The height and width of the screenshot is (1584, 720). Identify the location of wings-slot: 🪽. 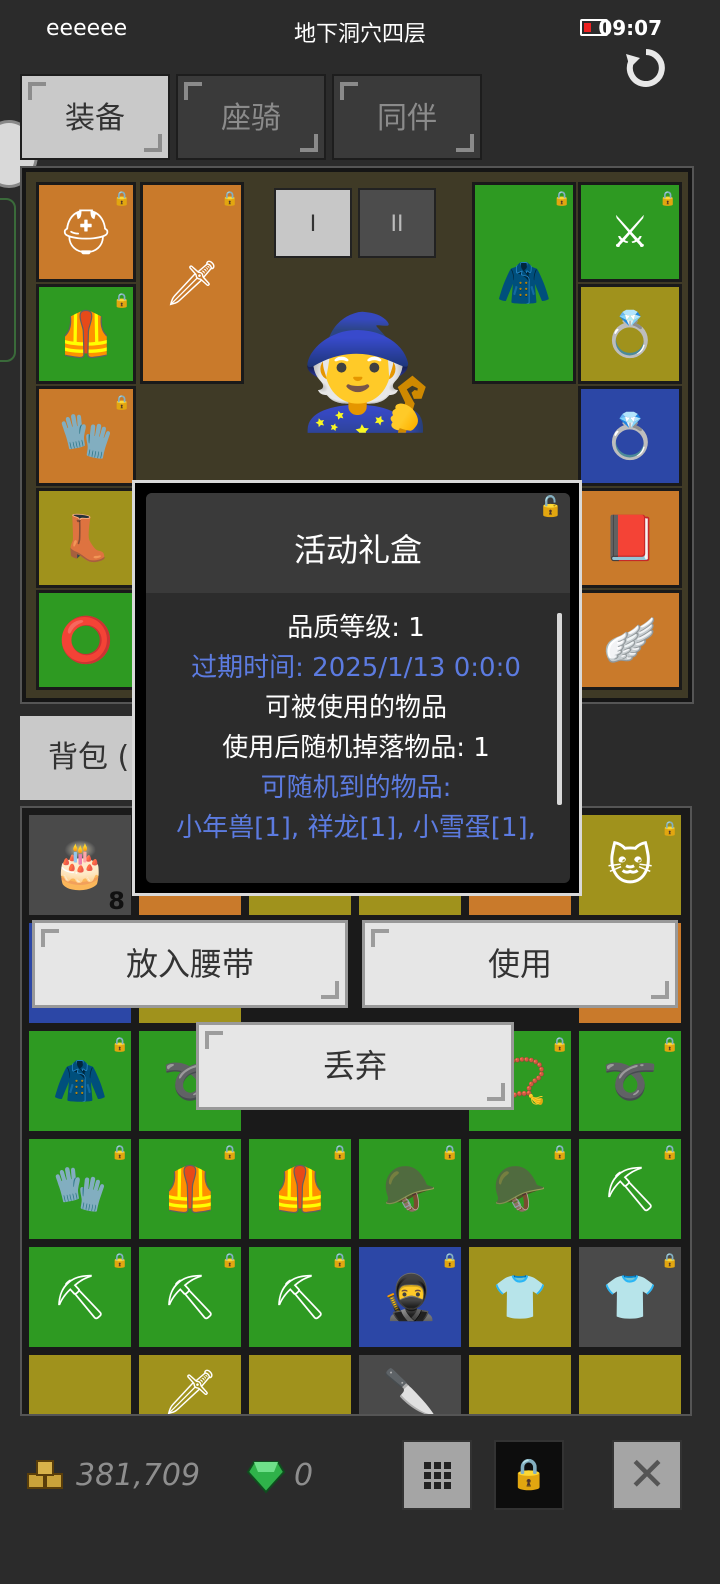
(630, 640).